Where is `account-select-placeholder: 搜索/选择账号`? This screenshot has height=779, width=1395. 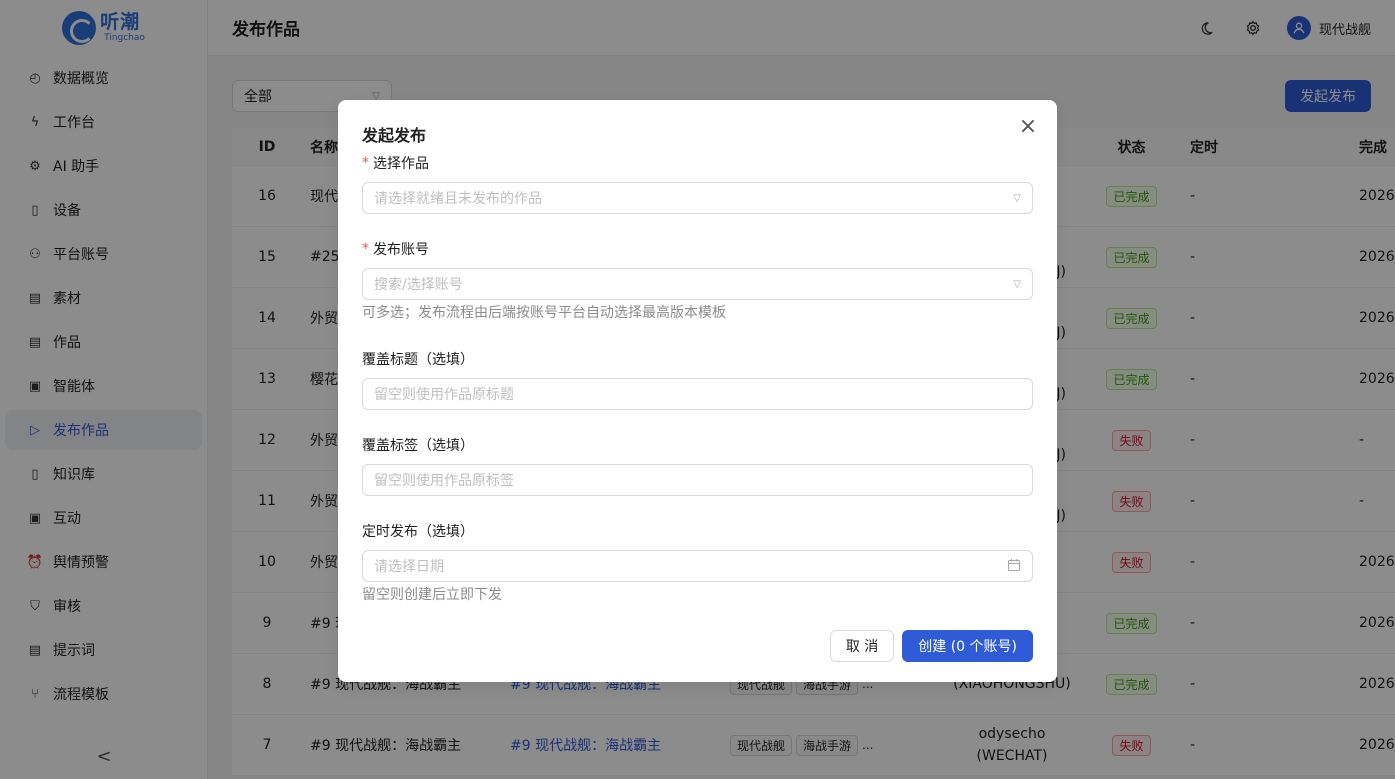 account-select-placeholder: 搜索/选择账号 is located at coordinates (418, 285).